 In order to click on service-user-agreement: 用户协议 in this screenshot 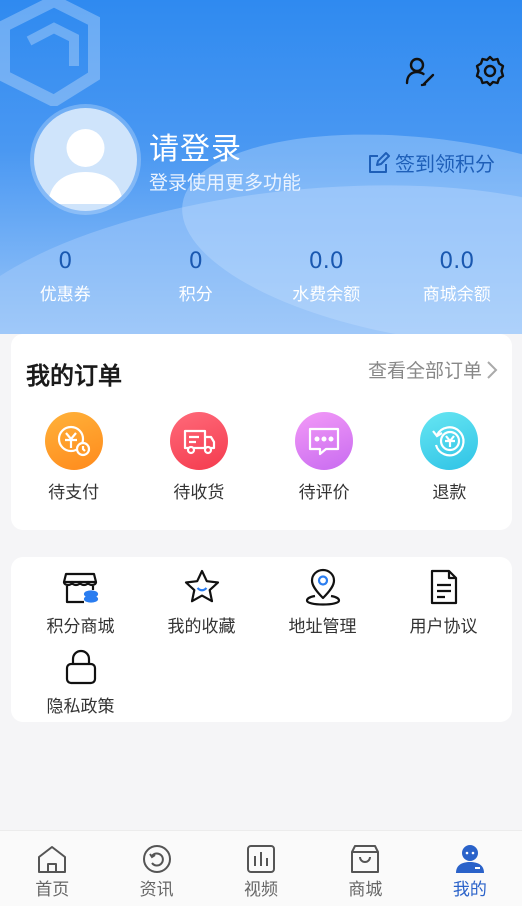, I will do `click(443, 607)`.